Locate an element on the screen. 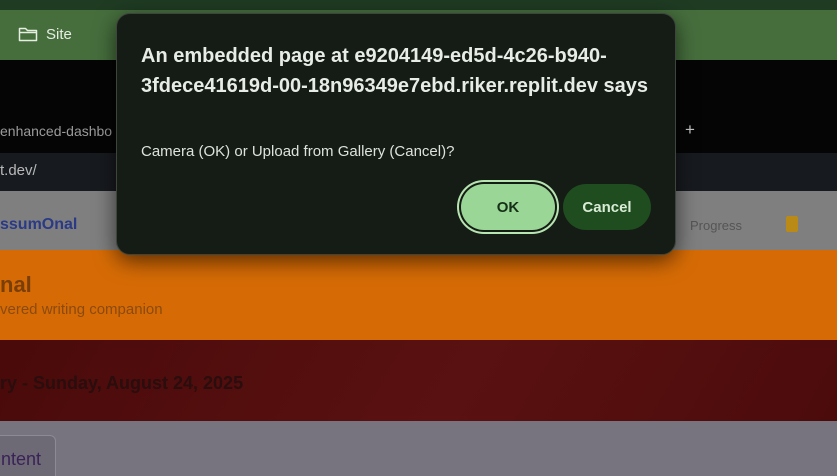  embedded-tab-label: enhanced-dashbo is located at coordinates (56, 131).